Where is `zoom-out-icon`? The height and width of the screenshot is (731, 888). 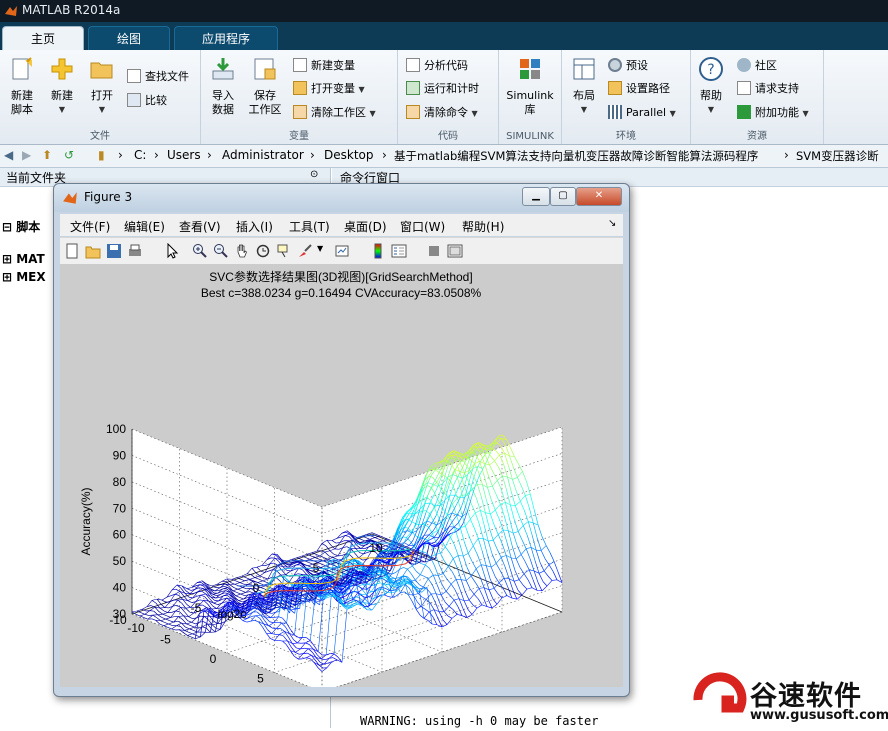 zoom-out-icon is located at coordinates (221, 251).